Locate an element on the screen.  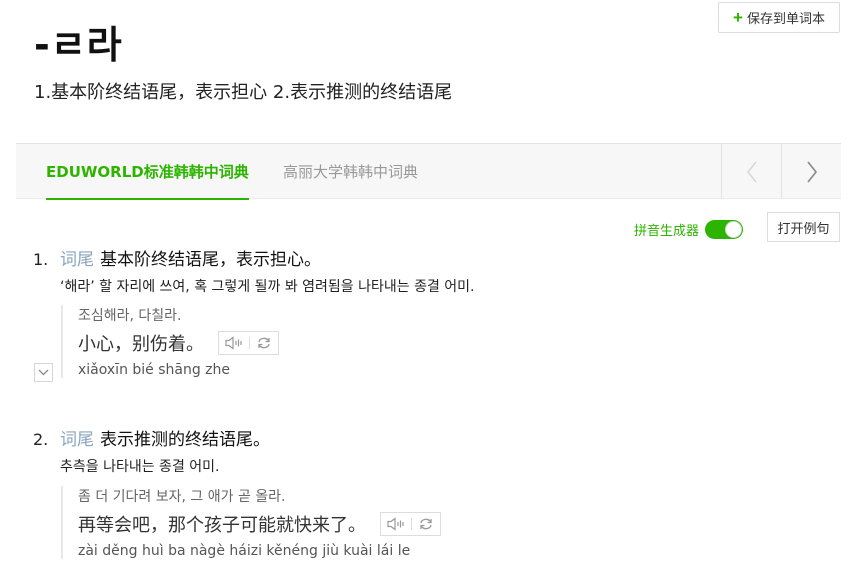
tab-eduworld: EDUWORLD标准韩韩中词典 is located at coordinates (147, 172).